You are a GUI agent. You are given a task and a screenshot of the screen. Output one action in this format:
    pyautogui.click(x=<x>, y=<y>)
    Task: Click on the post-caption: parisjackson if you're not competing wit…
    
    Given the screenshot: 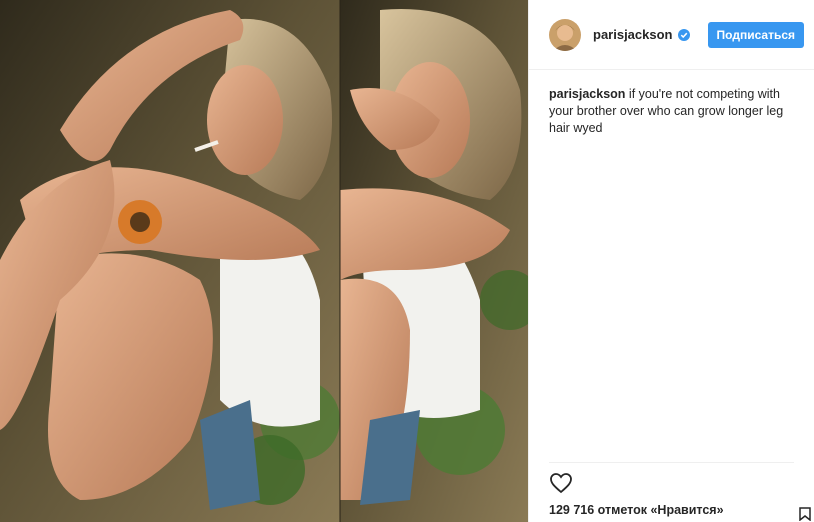 What is the action you would take?
    pyautogui.click(x=671, y=103)
    